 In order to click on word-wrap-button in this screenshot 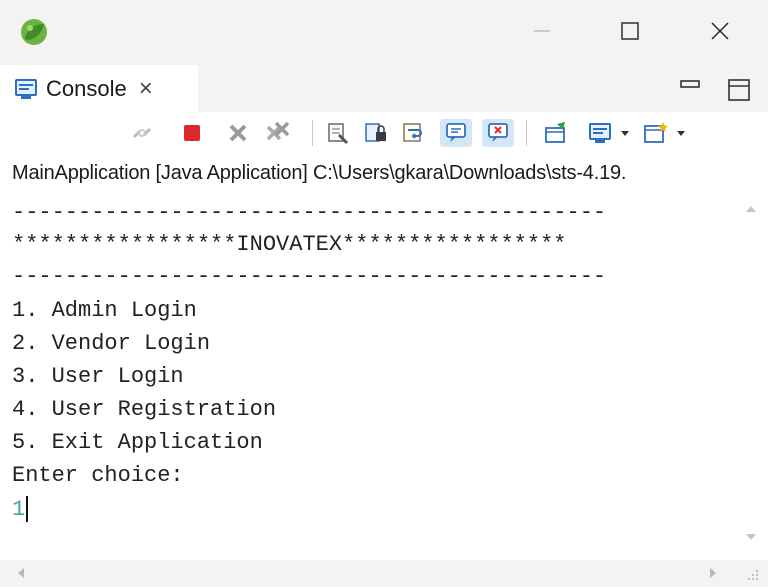, I will do `click(414, 133)`.